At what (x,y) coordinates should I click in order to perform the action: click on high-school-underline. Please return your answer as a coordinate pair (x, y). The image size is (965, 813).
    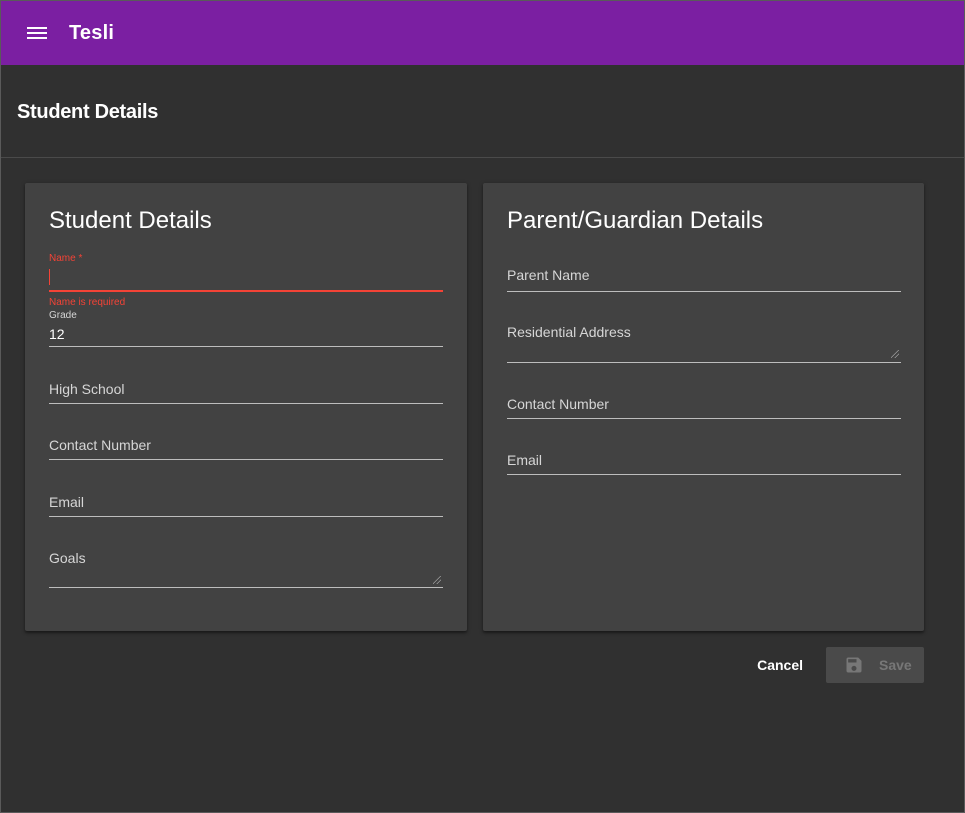
    Looking at the image, I should click on (246, 403).